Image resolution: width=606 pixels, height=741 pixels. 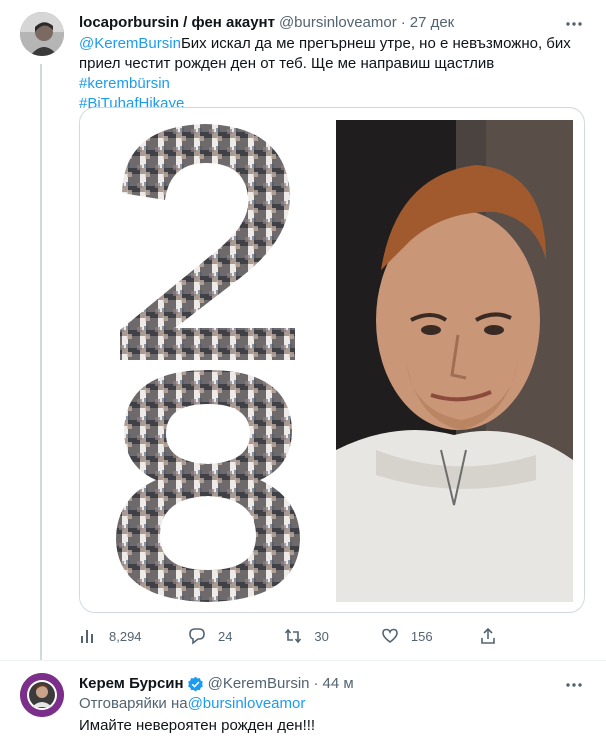 What do you see at coordinates (488, 635) in the screenshot?
I see `share-icon` at bounding box center [488, 635].